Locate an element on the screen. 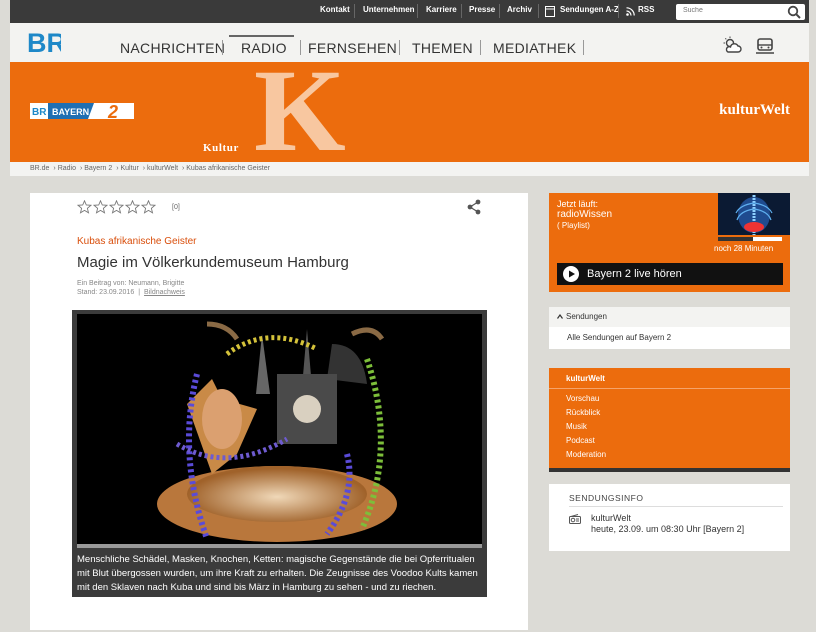 This screenshot has height=632, width=816. br-logo-mark: BR is located at coordinates (46, 43).